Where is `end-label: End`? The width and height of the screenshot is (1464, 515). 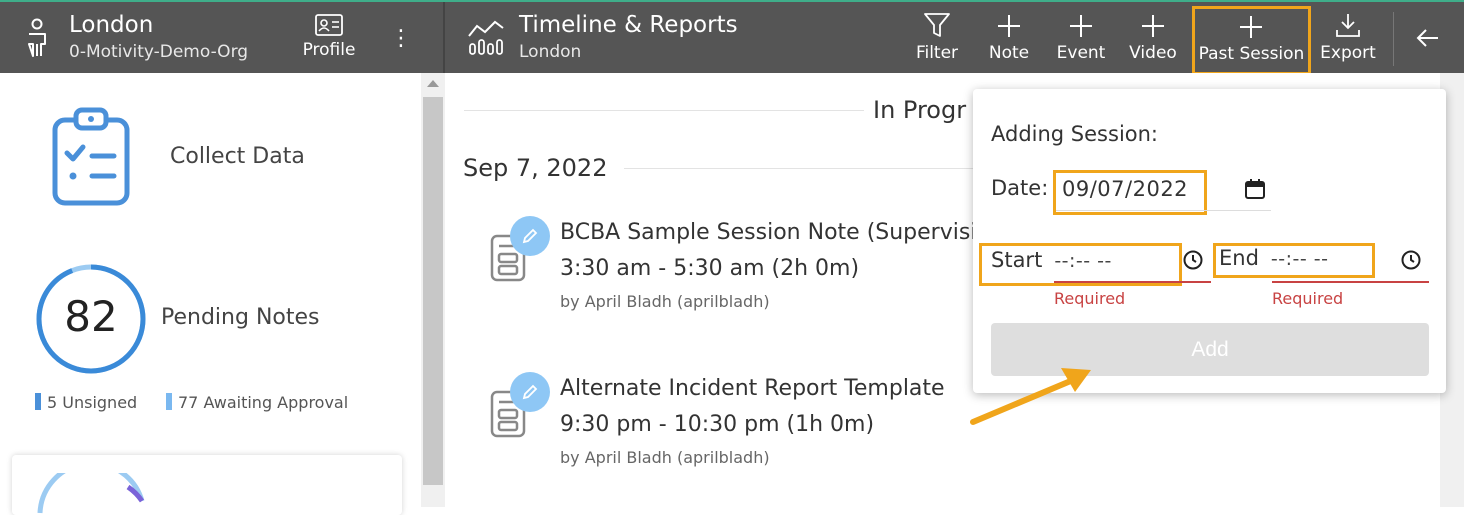 end-label: End is located at coordinates (1239, 258).